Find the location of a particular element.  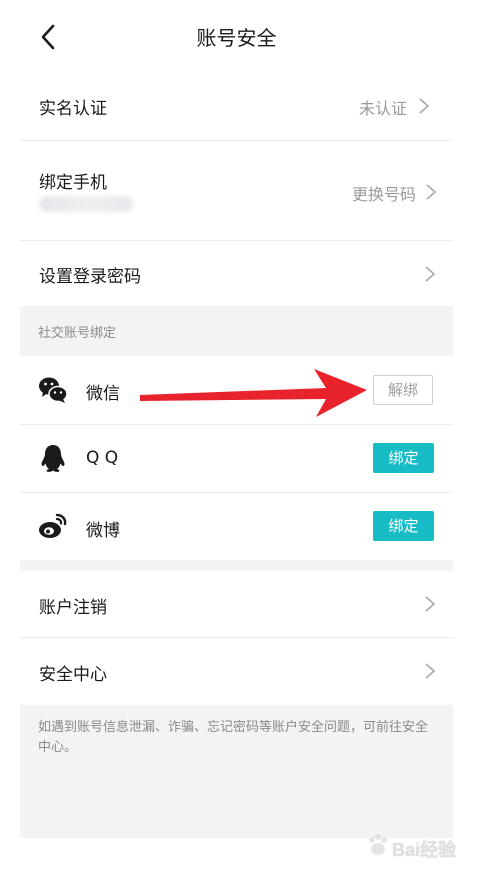

social-row-qq: Q Q 绑定 is located at coordinates (236, 458).